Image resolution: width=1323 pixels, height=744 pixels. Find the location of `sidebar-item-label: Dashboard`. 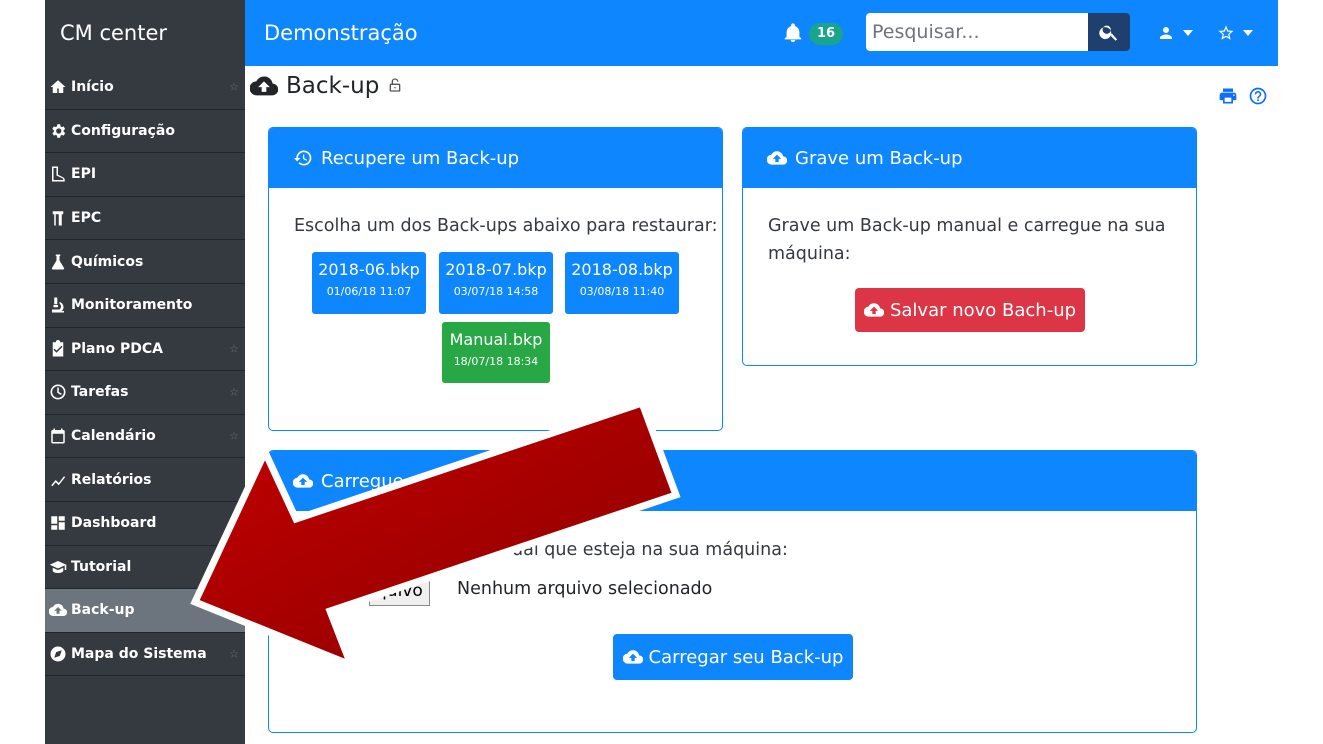

sidebar-item-label: Dashboard is located at coordinates (114, 523).